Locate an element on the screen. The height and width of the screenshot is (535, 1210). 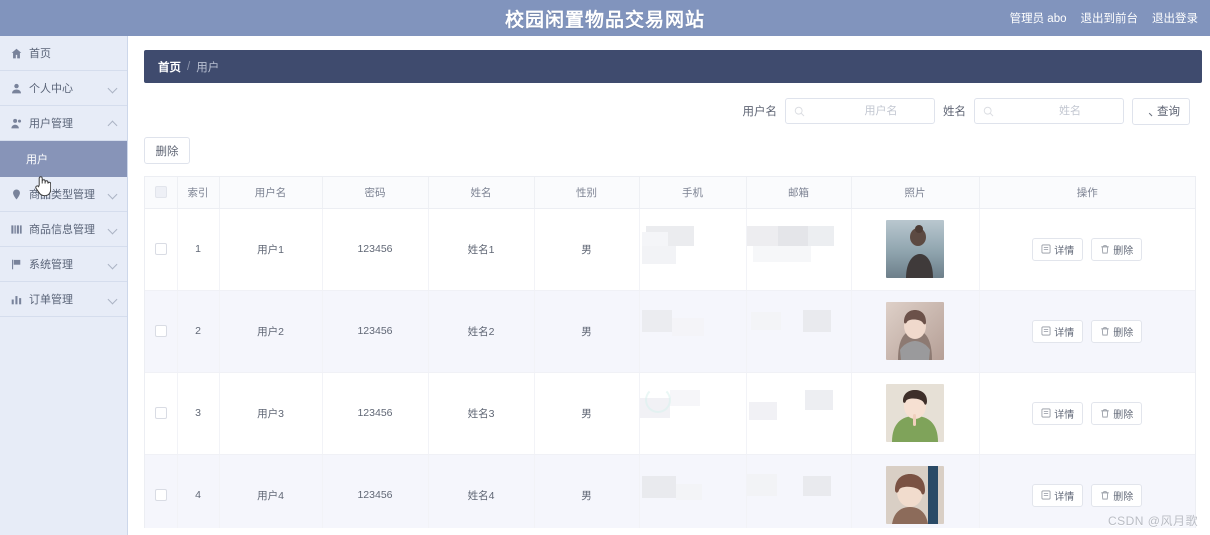
table-head: 索引 用户名 密码 姓名 性别 手机 邮箱 照片 操作 is located at coordinates (670, 193).